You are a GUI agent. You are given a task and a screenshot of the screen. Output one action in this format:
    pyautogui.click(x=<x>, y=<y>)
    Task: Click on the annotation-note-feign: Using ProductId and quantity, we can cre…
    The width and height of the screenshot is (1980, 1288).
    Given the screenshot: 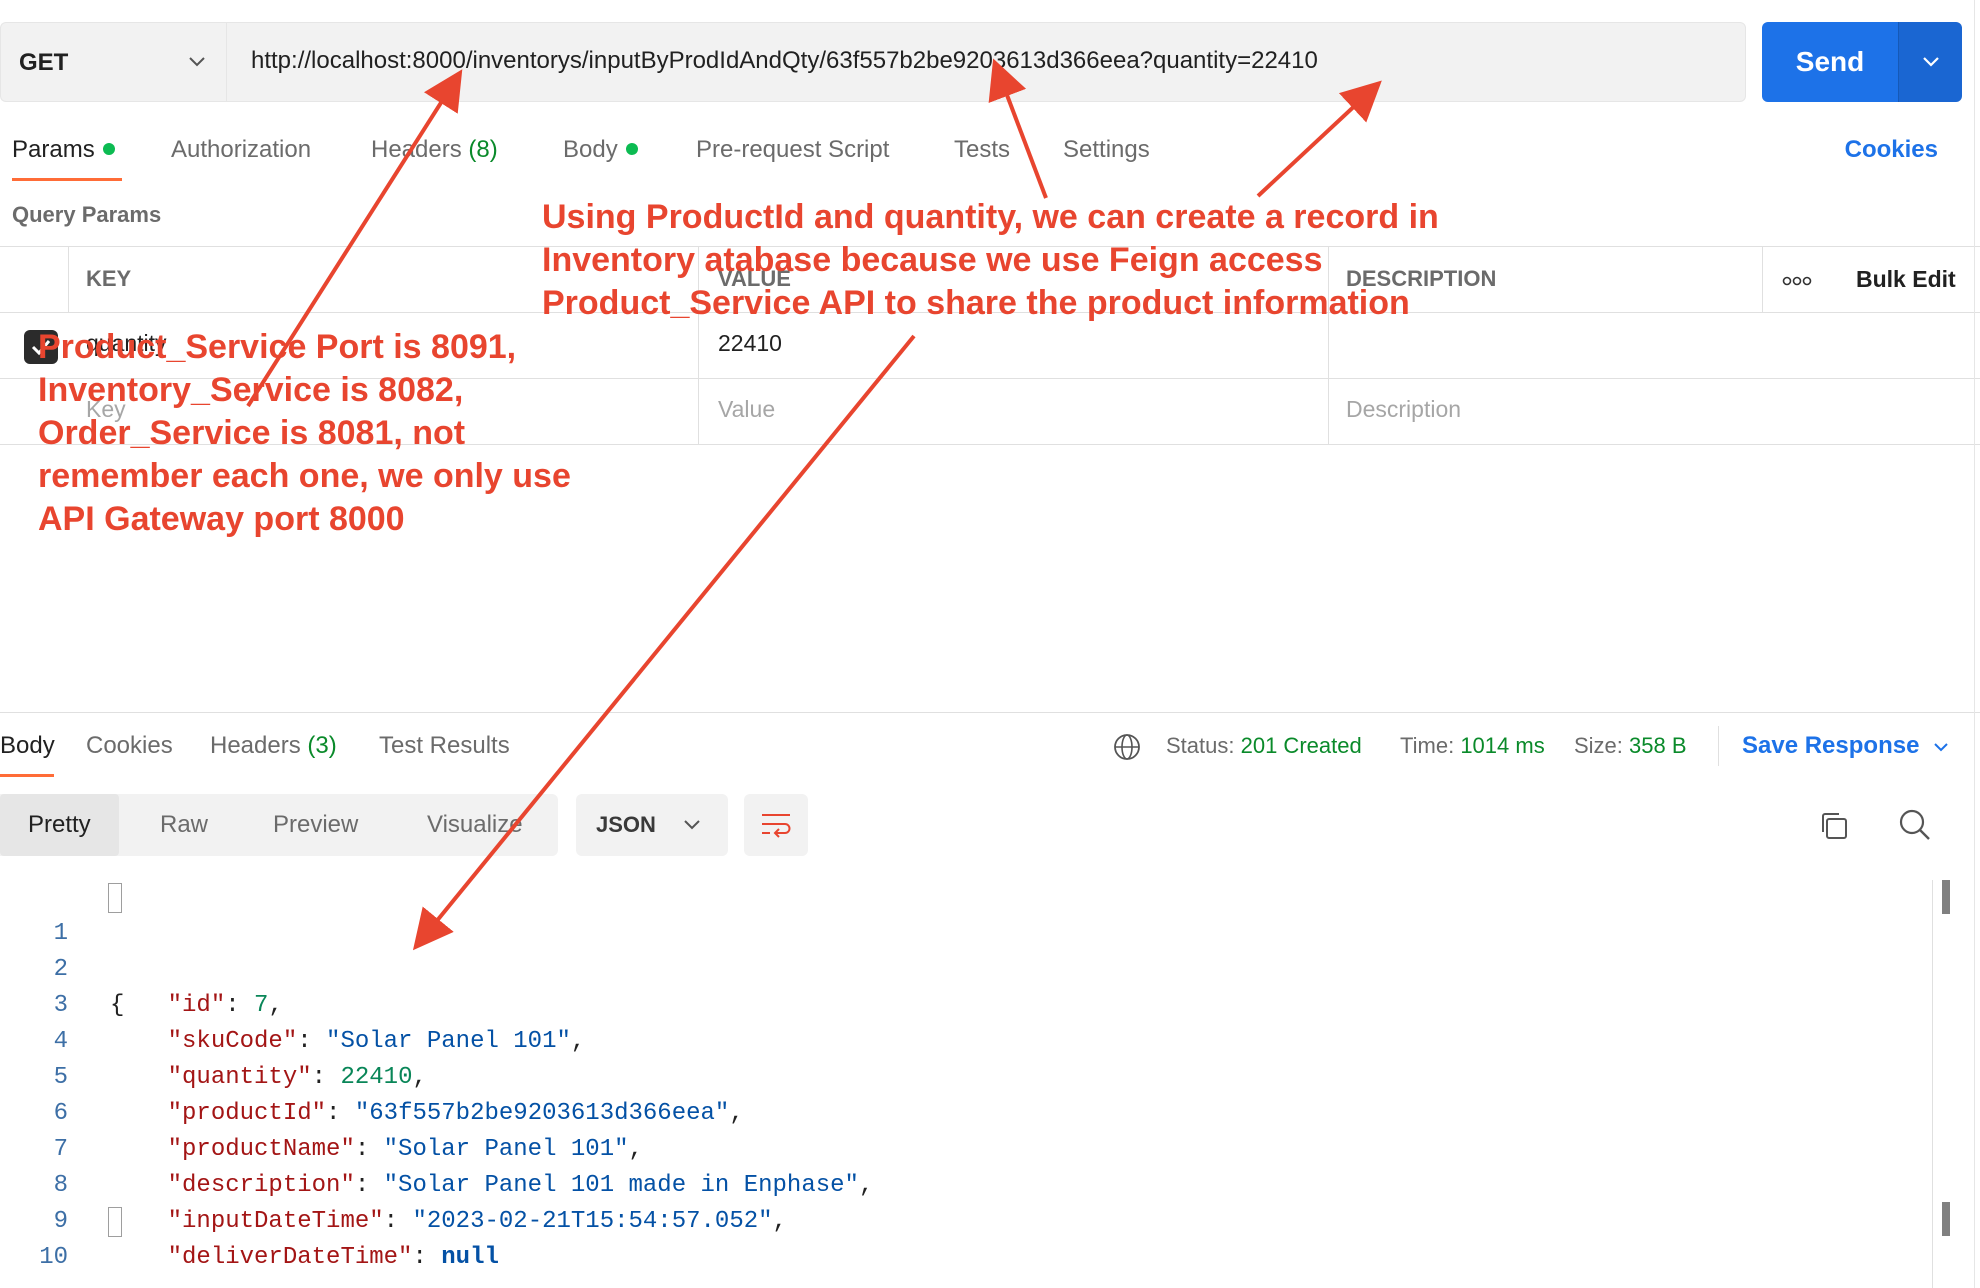 What is the action you would take?
    pyautogui.click(x=990, y=260)
    